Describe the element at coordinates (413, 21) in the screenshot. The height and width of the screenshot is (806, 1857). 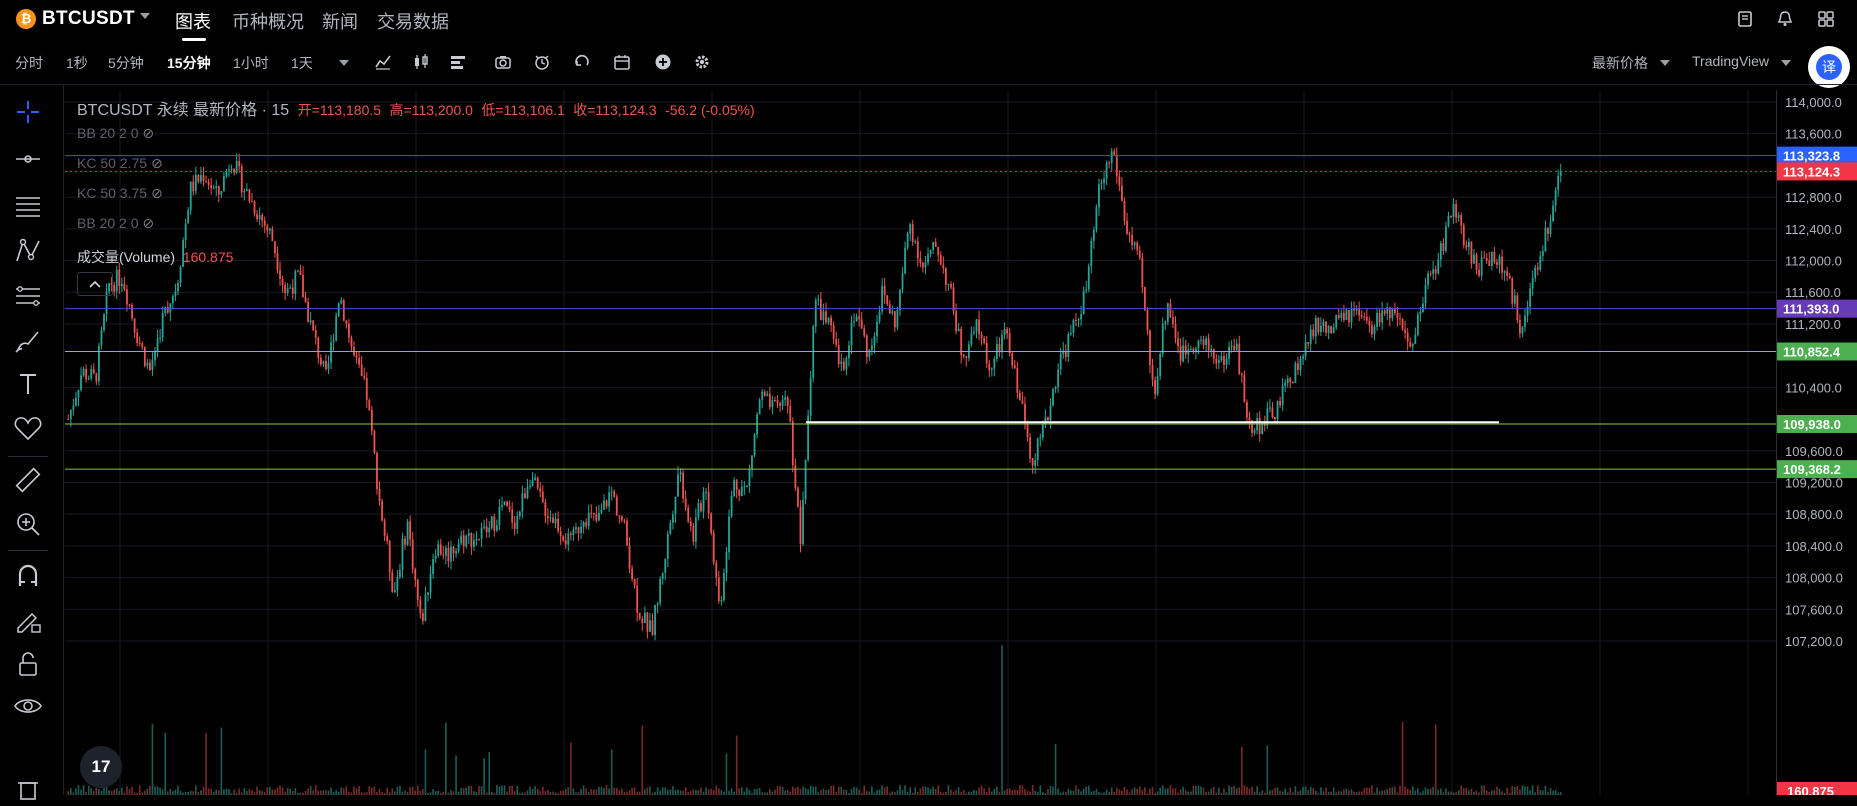
I see `tab-trading-data: 交易数据` at that location.